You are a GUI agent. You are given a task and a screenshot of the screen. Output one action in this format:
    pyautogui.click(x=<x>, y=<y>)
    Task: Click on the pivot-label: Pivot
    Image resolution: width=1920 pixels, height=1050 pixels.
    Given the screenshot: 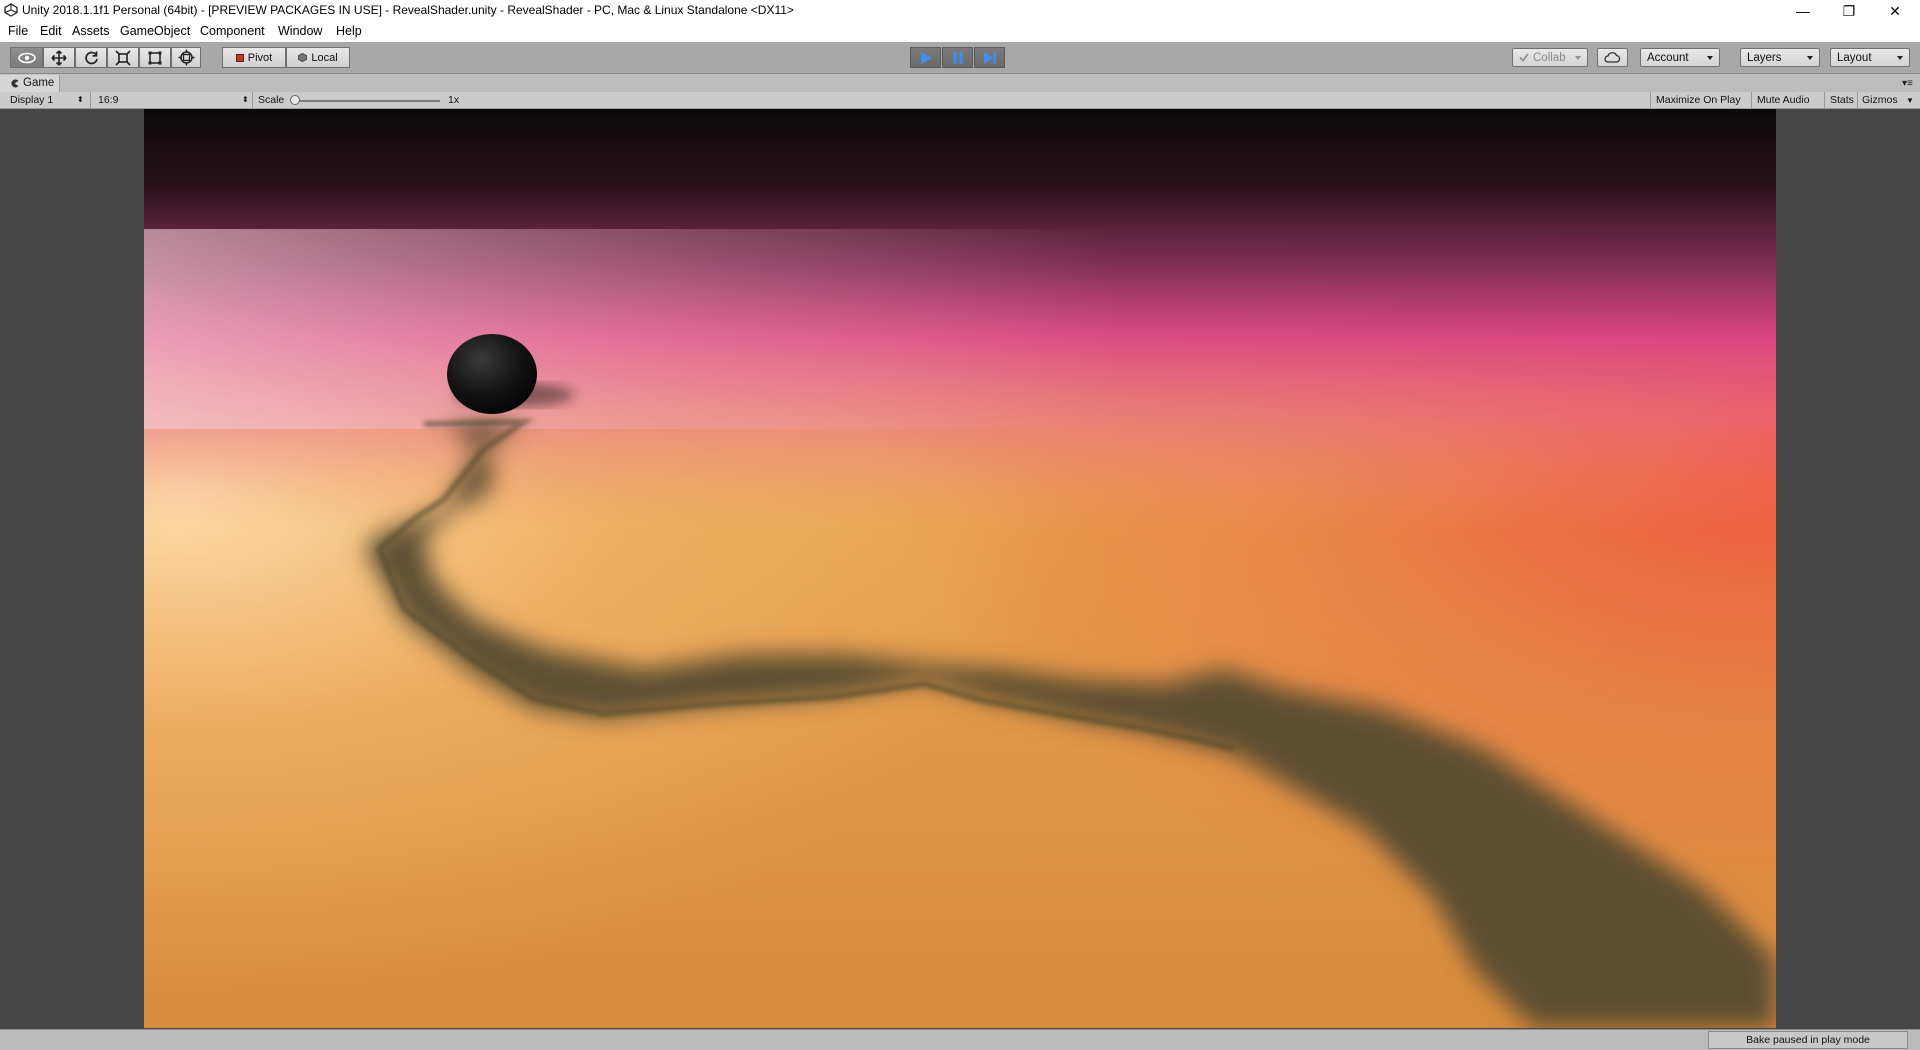 What is the action you would take?
    pyautogui.click(x=260, y=57)
    